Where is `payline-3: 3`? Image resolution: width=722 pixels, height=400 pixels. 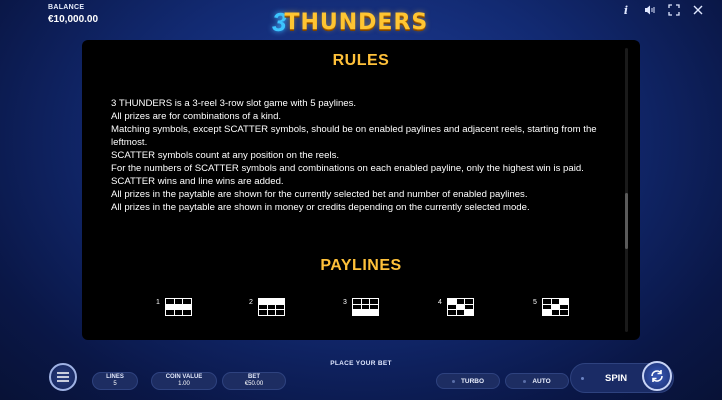
payline-3: 3 is located at coordinates (361, 307).